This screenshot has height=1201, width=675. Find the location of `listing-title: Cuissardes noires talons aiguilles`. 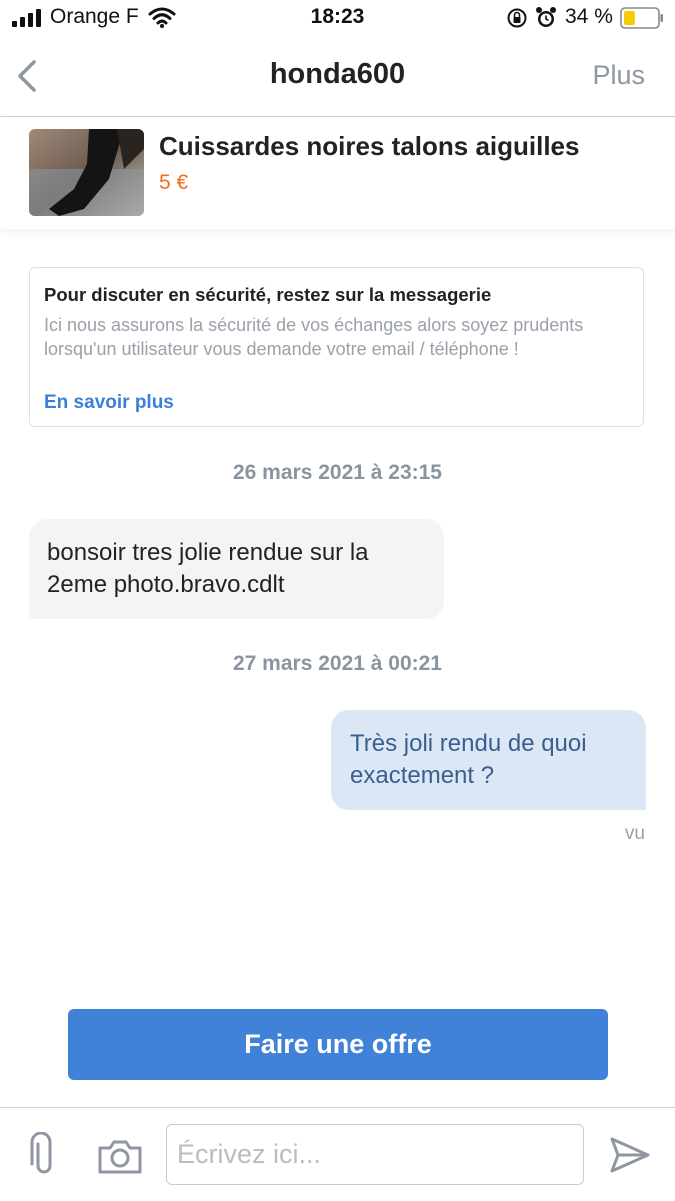

listing-title: Cuissardes noires talons aiguilles is located at coordinates (369, 146).